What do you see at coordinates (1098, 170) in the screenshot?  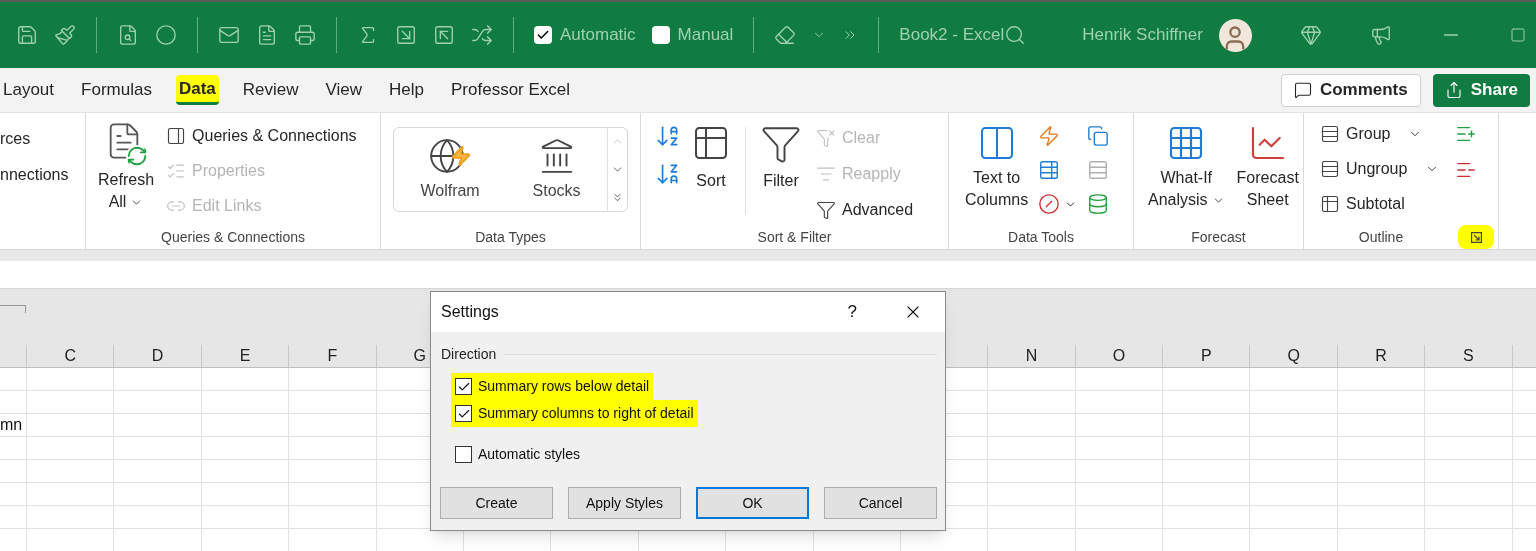 I see `relationships-icon` at bounding box center [1098, 170].